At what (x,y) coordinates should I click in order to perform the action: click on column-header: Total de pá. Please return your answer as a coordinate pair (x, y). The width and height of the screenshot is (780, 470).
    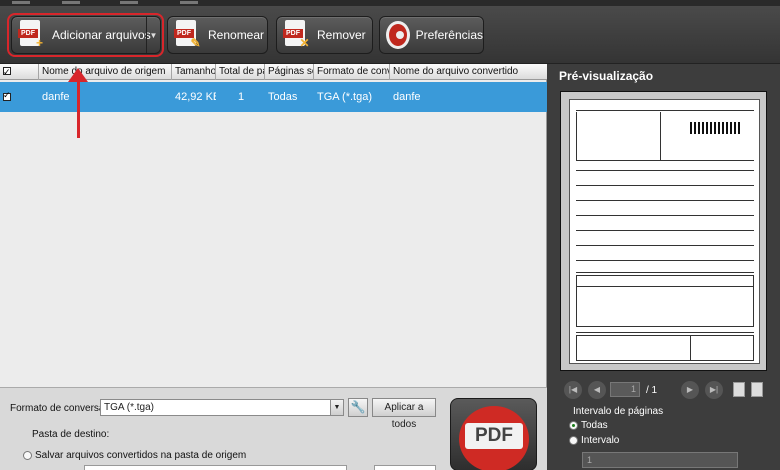
    Looking at the image, I should click on (240, 72).